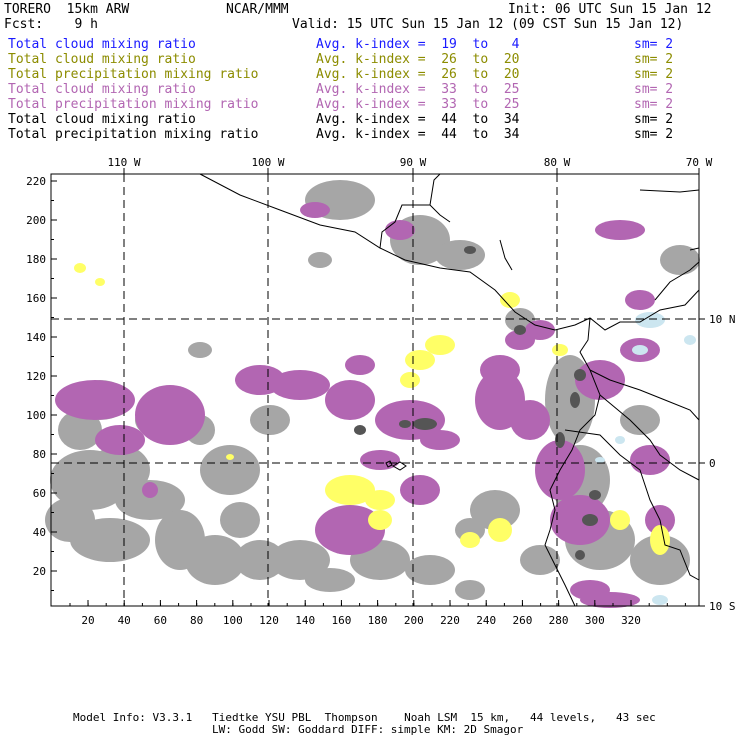 This screenshot has height=740, width=740. What do you see at coordinates (559, 620) in the screenshot?
I see `bottom-x-label: 280` at bounding box center [559, 620].